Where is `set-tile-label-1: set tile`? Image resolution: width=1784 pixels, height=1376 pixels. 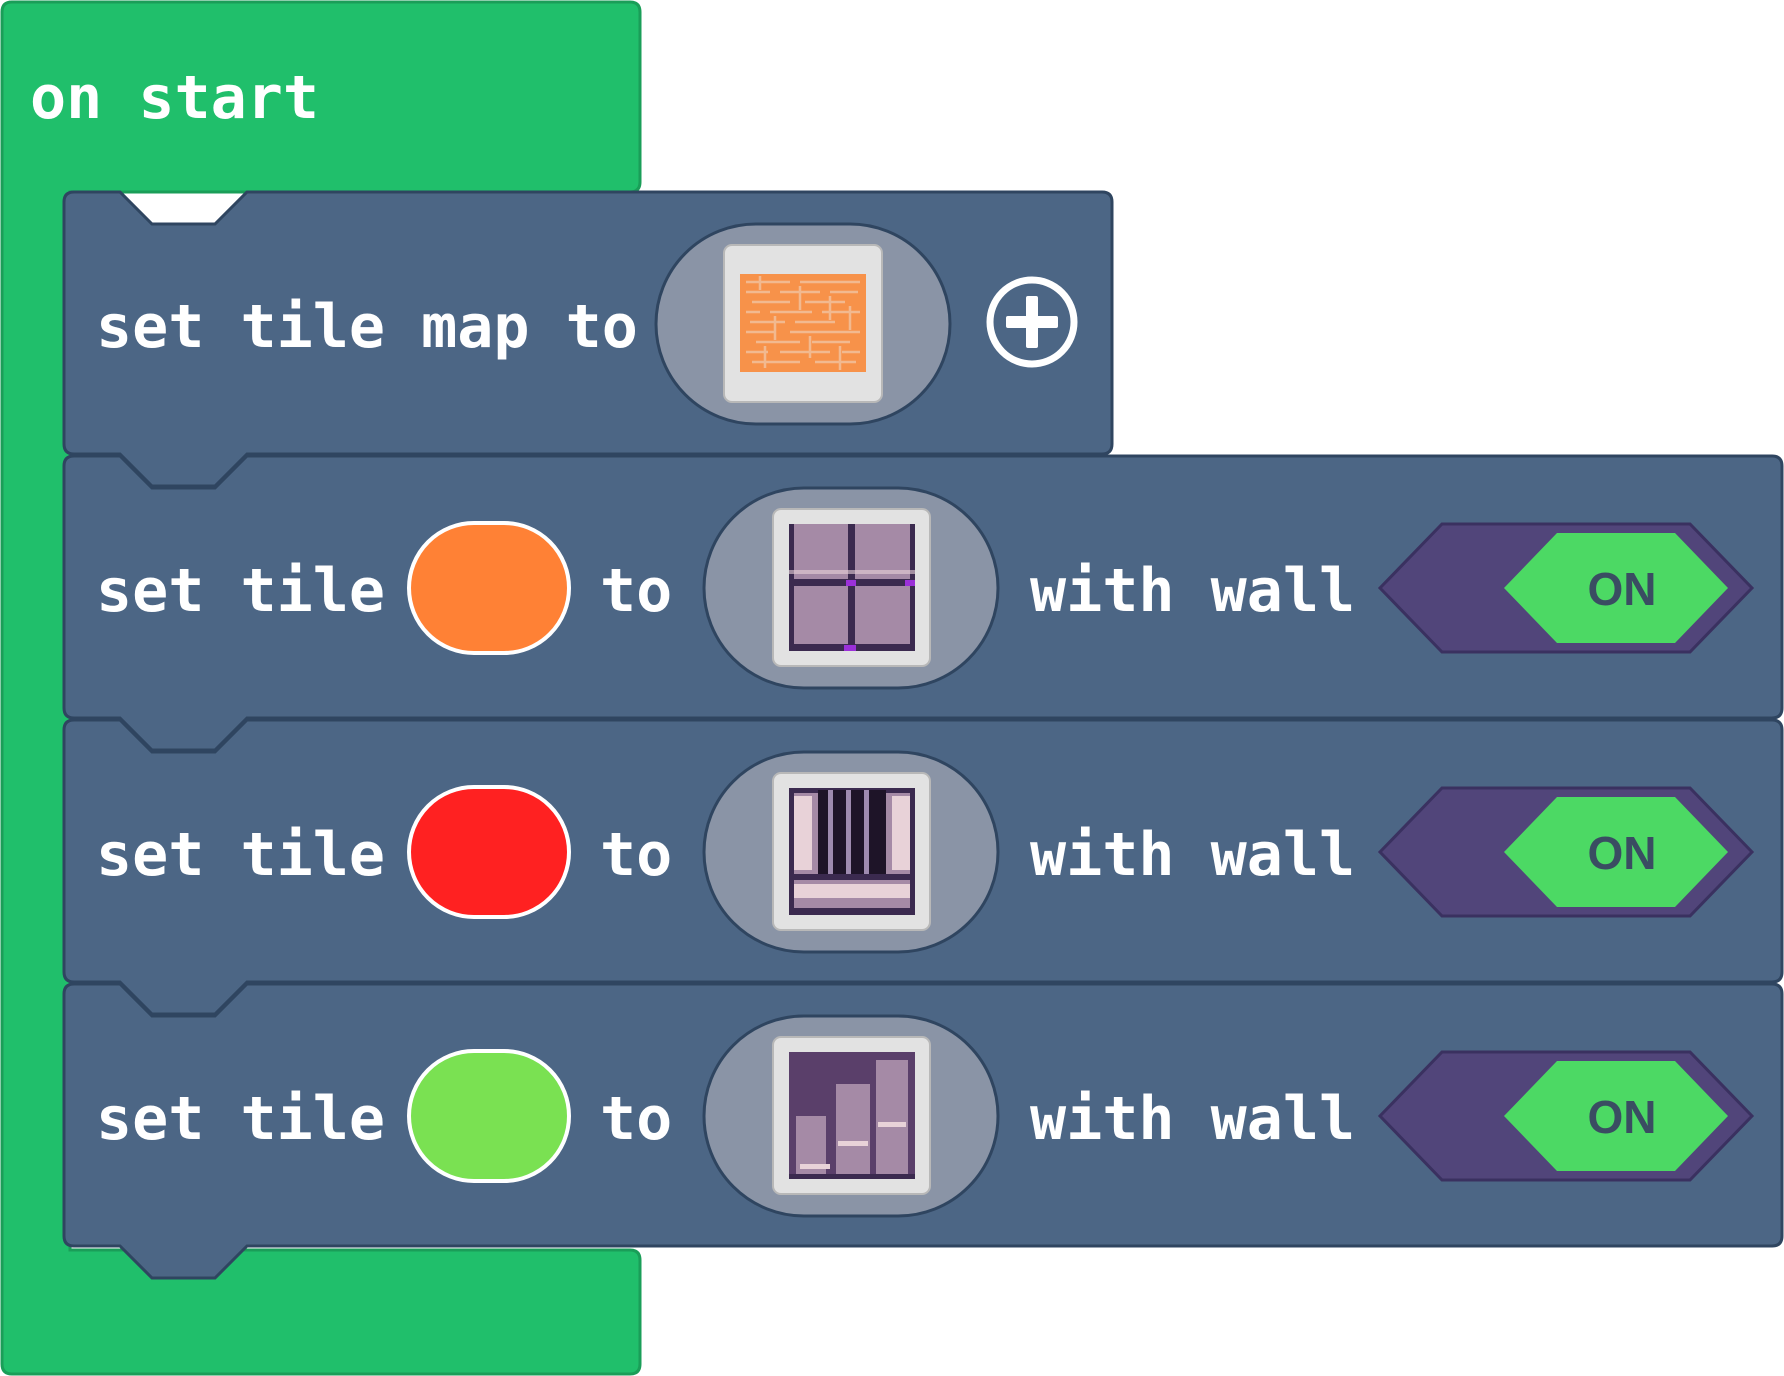 set-tile-label-1: set tile is located at coordinates (240, 591).